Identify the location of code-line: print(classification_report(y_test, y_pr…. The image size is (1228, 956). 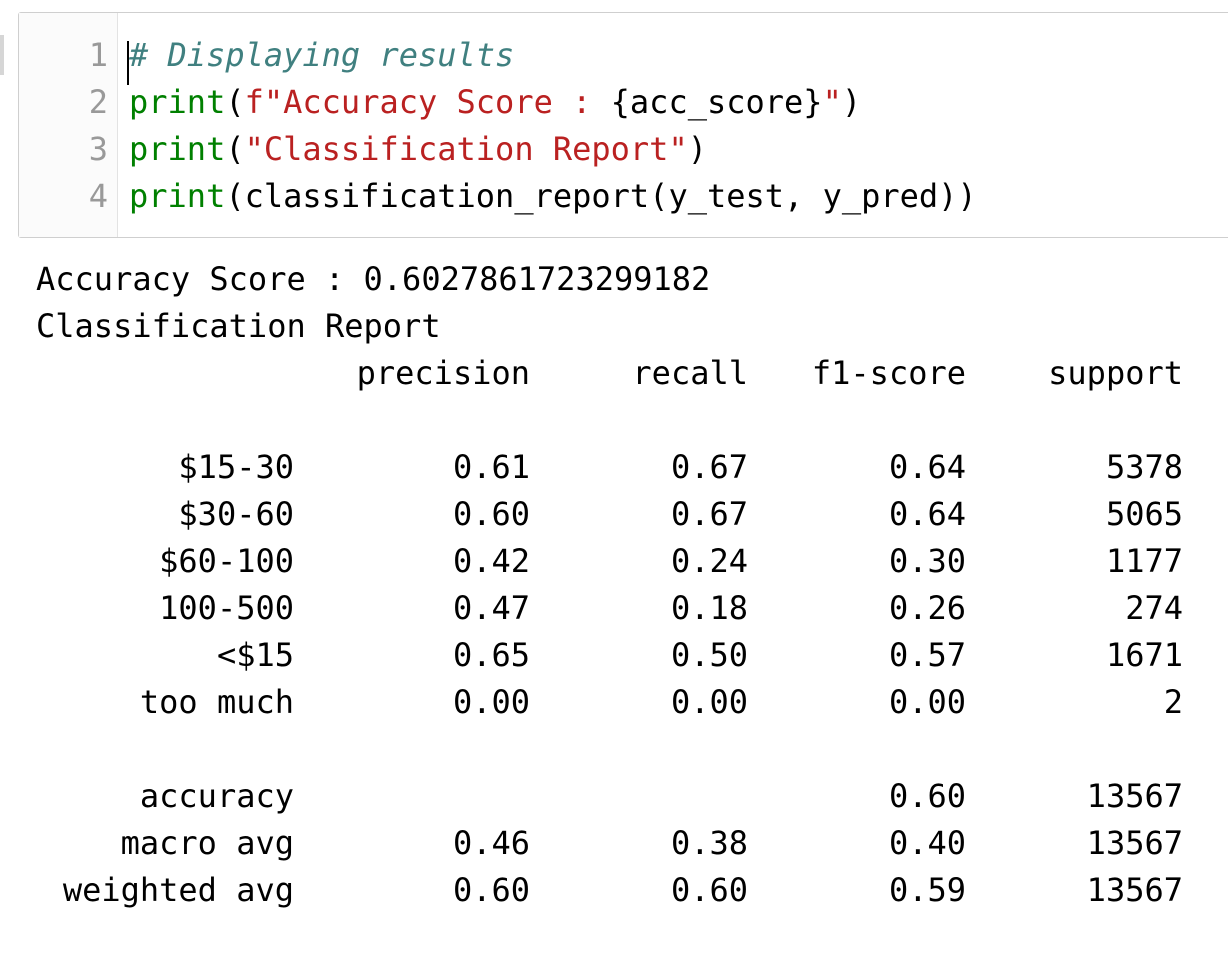
(553, 196).